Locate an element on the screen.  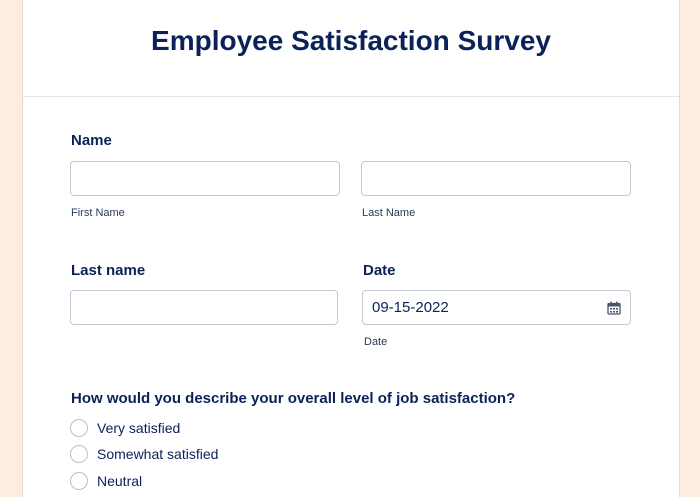
option-label: Somewhat satisfied is located at coordinates (158, 454).